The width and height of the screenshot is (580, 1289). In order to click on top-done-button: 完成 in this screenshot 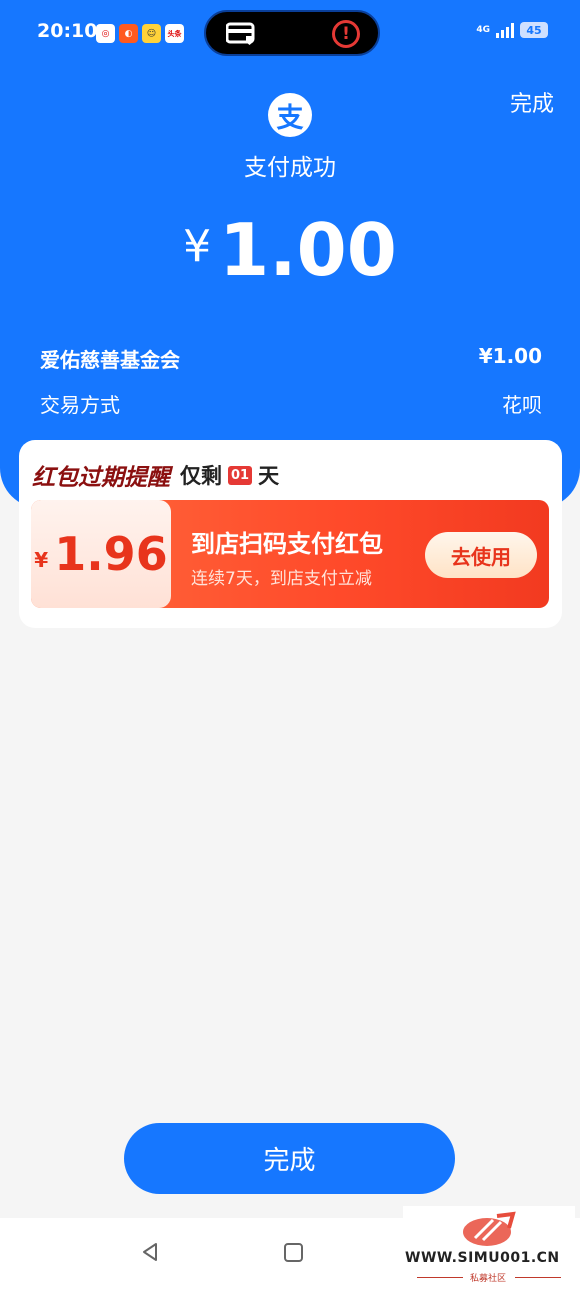, I will do `click(532, 102)`.